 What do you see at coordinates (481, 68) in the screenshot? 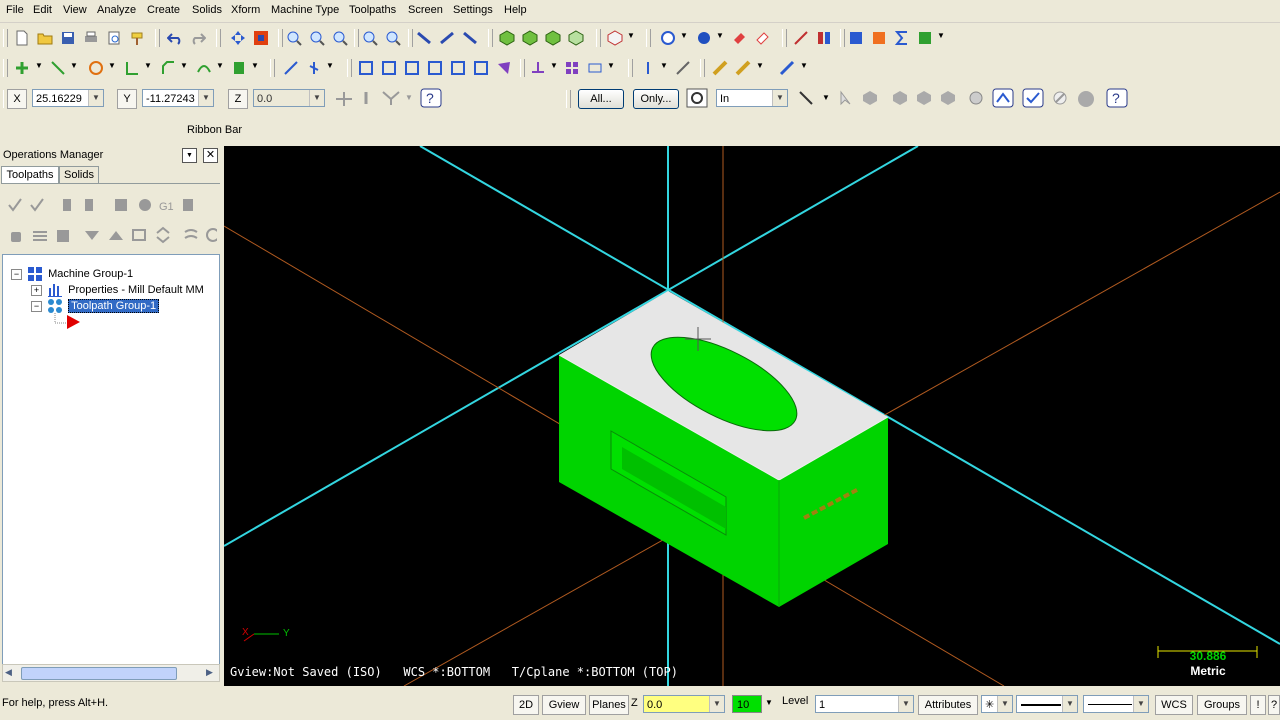
I see `xform-stretch-icon` at bounding box center [481, 68].